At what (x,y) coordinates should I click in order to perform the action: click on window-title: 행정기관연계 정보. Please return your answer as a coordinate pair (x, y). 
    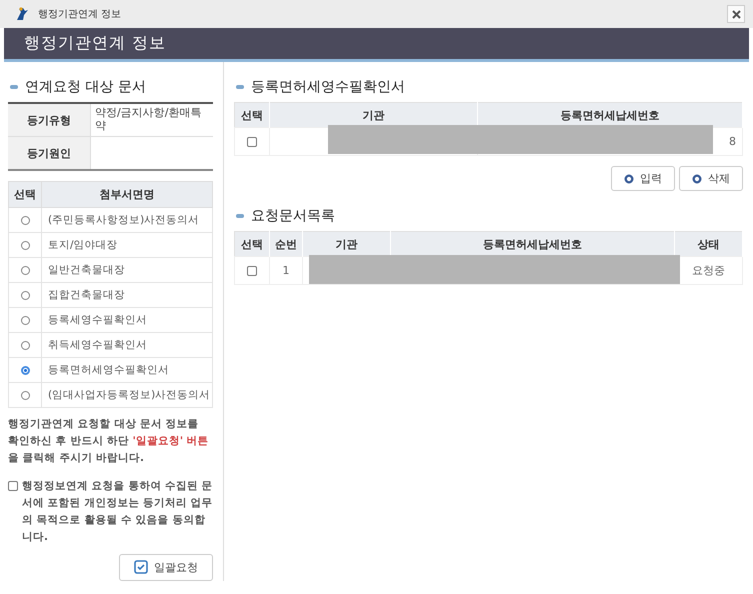
    Looking at the image, I should click on (80, 14).